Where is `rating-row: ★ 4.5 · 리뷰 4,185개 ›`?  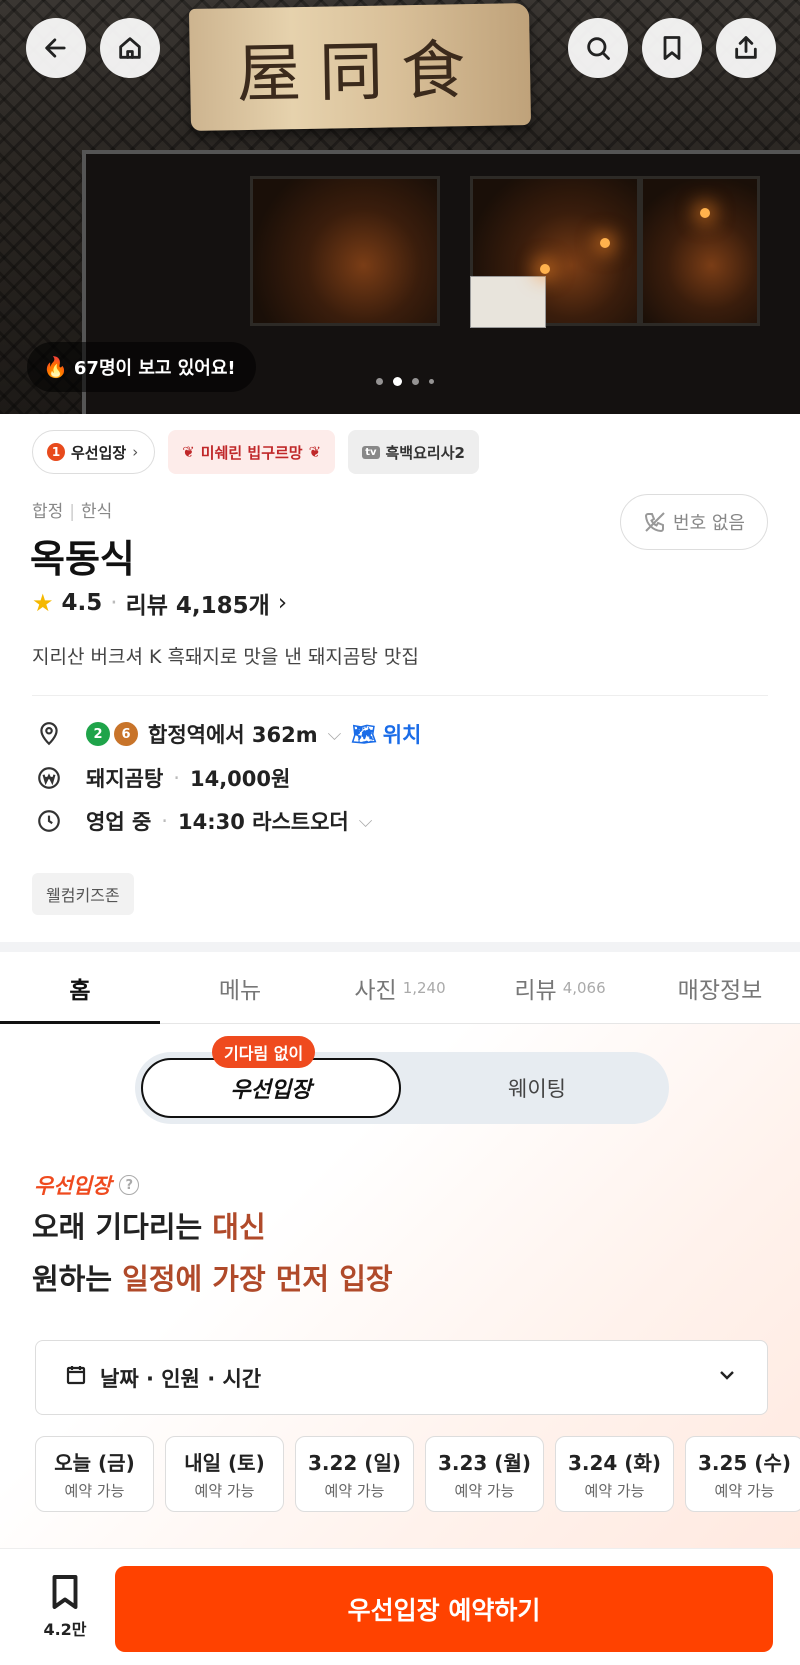 rating-row: ★ 4.5 · 리뷰 4,185개 › is located at coordinates (159, 603).